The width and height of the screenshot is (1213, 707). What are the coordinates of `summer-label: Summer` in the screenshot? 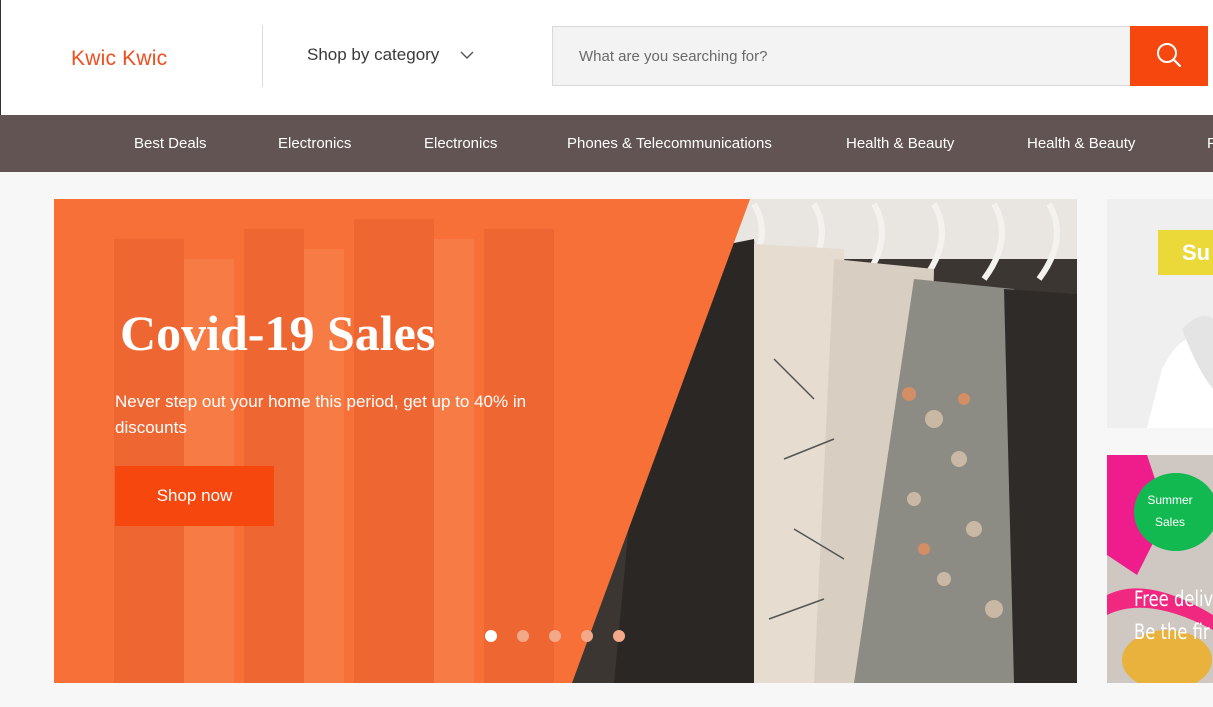 It's located at (1170, 500).